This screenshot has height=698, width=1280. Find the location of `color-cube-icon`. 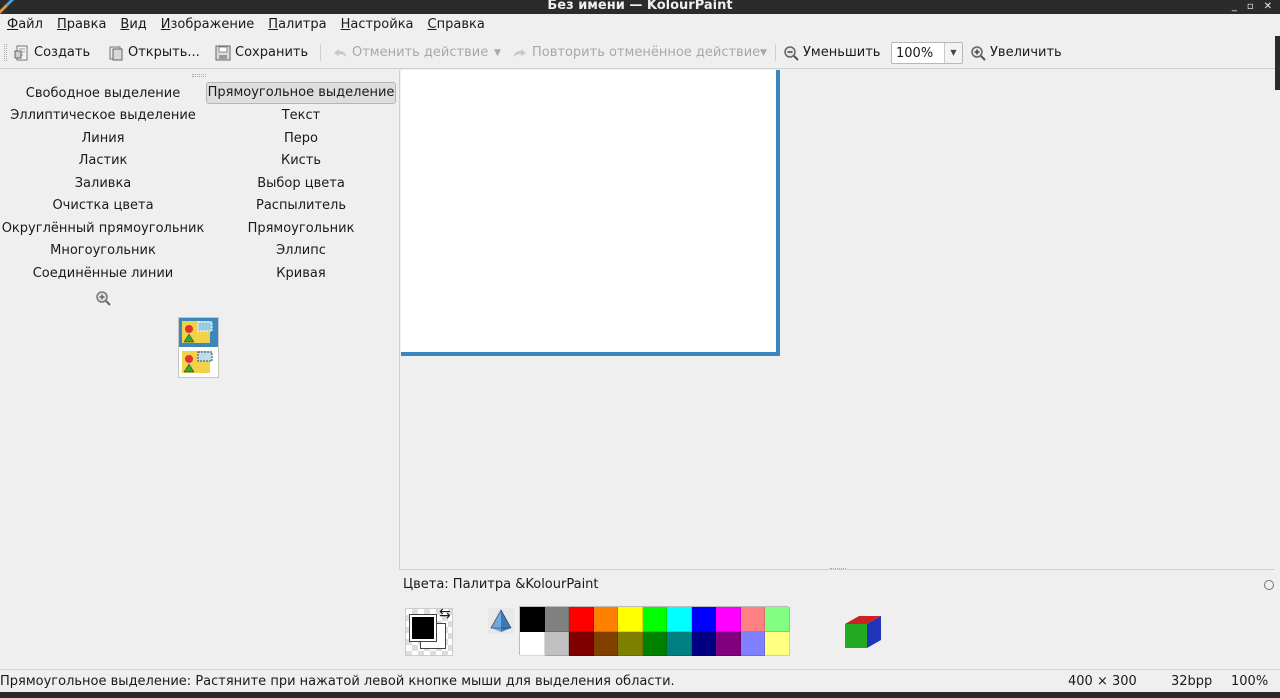

color-cube-icon is located at coordinates (863, 632).